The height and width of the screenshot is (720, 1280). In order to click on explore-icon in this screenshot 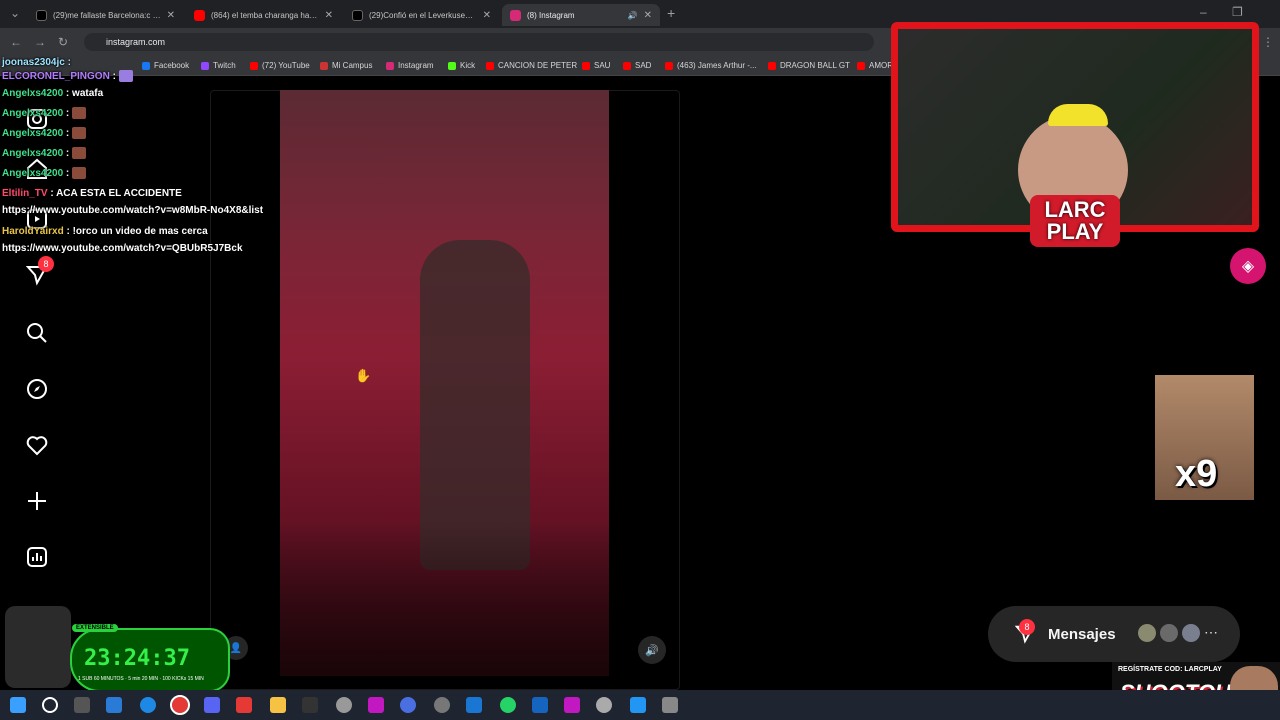, I will do `click(37, 389)`.